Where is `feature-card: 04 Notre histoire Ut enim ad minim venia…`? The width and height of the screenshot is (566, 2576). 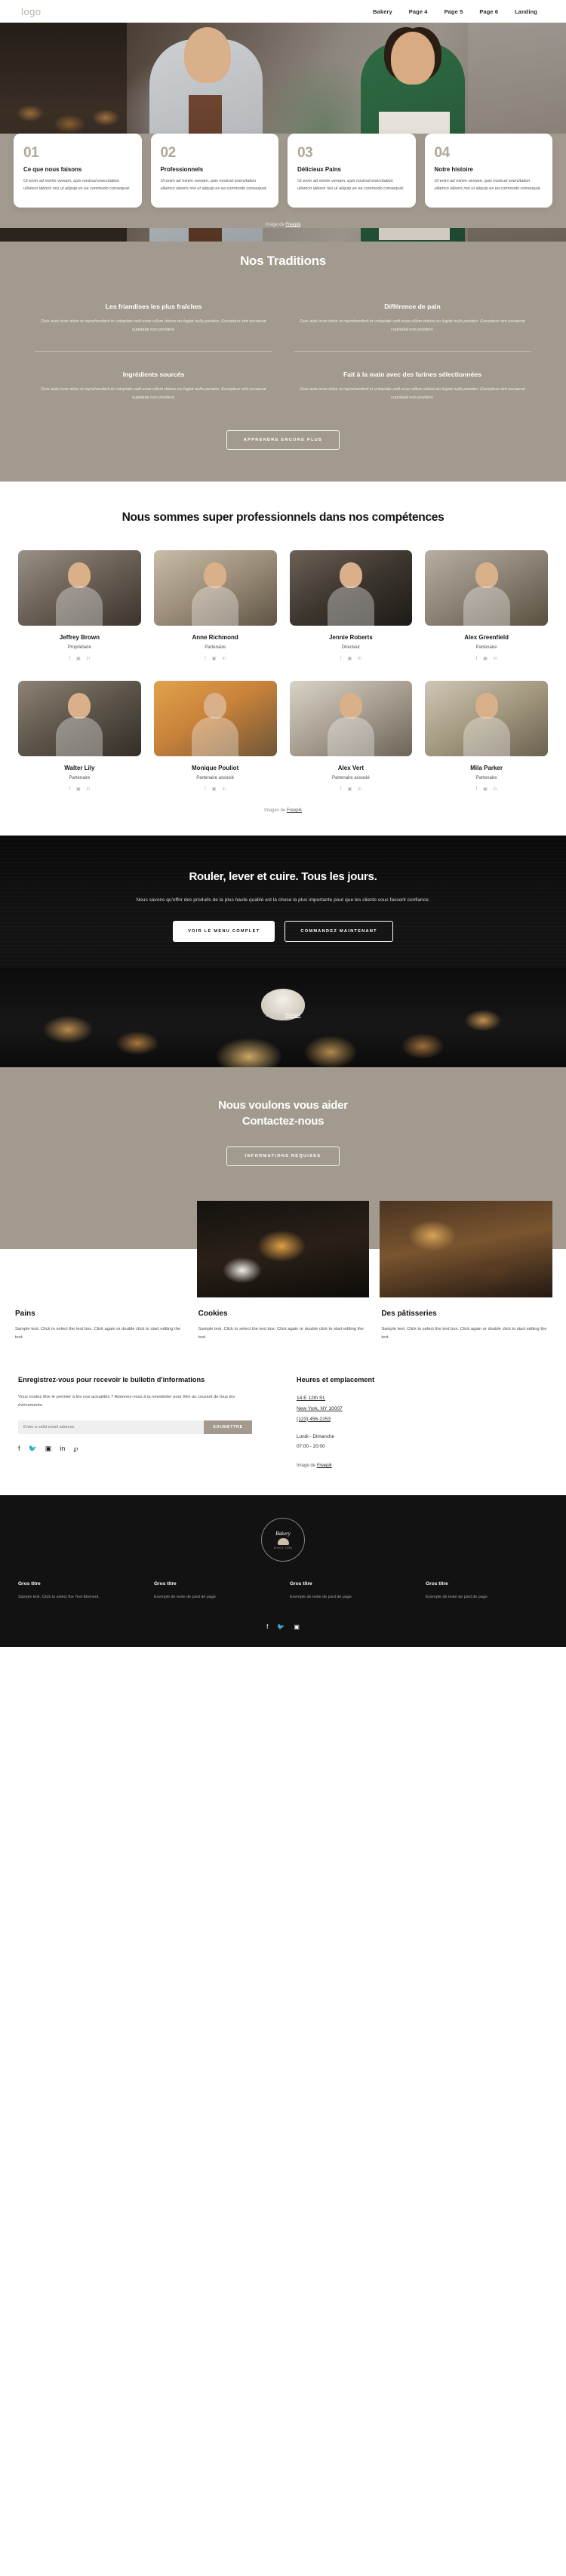 feature-card: 04 Notre histoire Ut enim ad minim venia… is located at coordinates (488, 171).